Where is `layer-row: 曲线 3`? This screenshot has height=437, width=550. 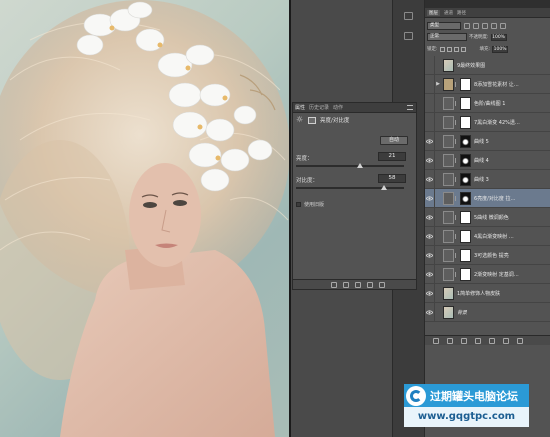 layer-row: 曲线 3 is located at coordinates (487, 179).